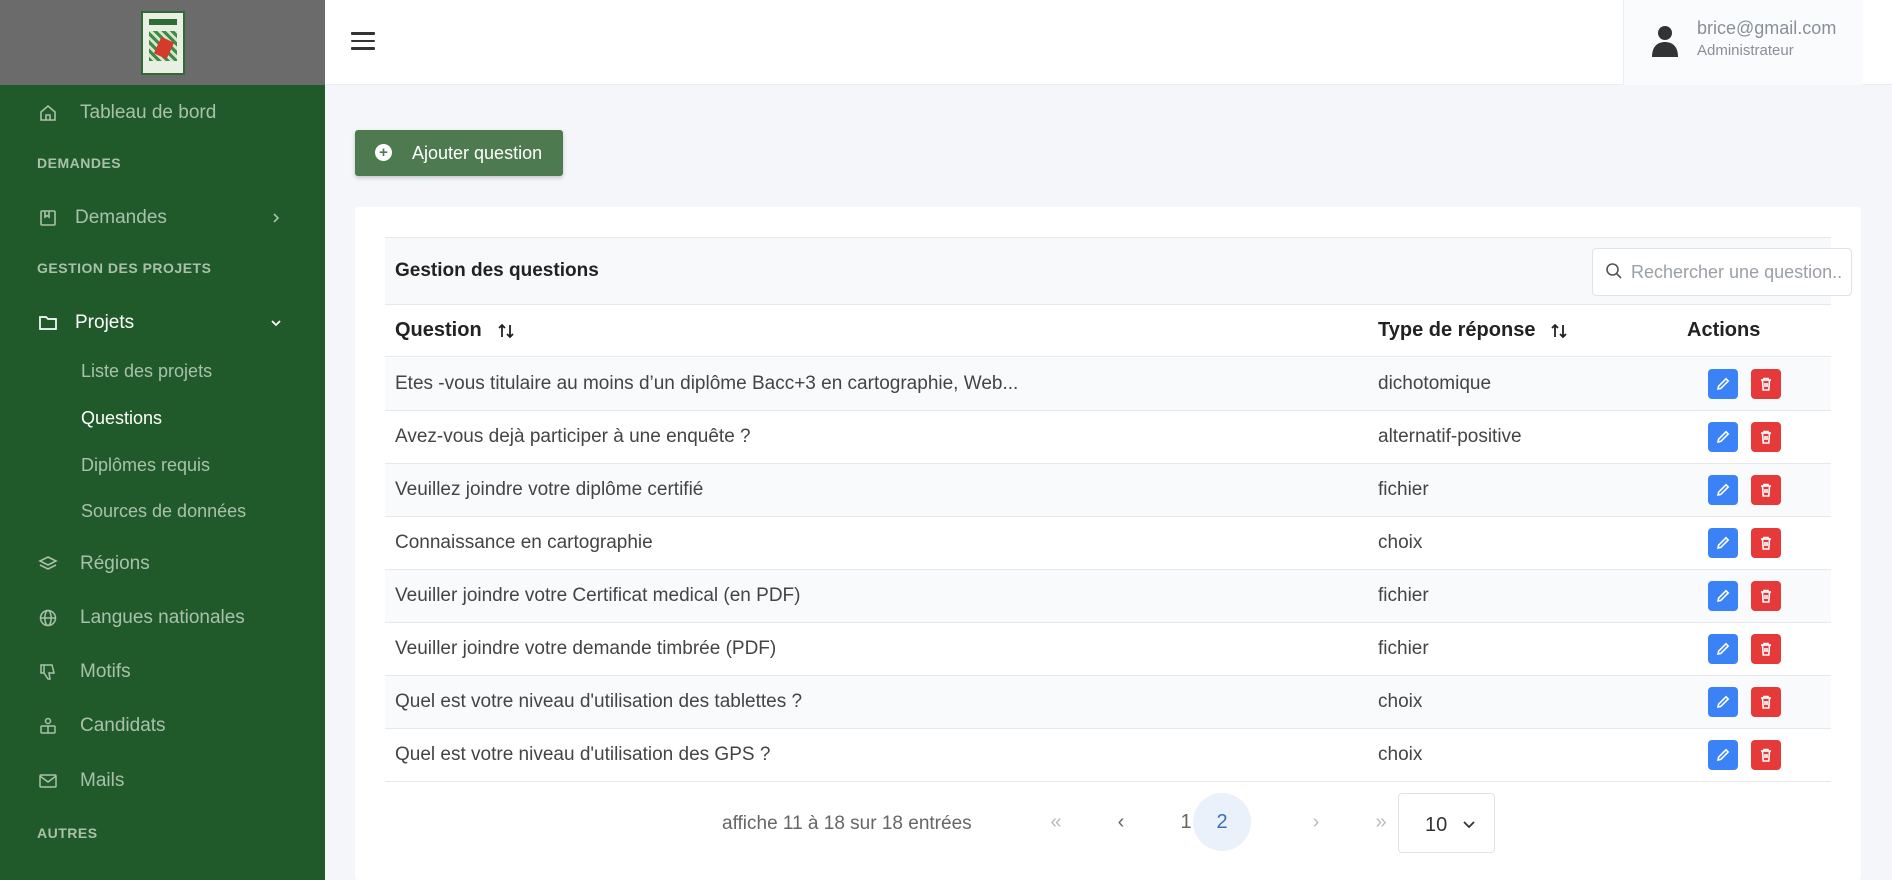 Image resolution: width=1892 pixels, height=880 pixels. What do you see at coordinates (146, 371) in the screenshot?
I see `sidebar-subitem-liste-projets: Liste des projets` at bounding box center [146, 371].